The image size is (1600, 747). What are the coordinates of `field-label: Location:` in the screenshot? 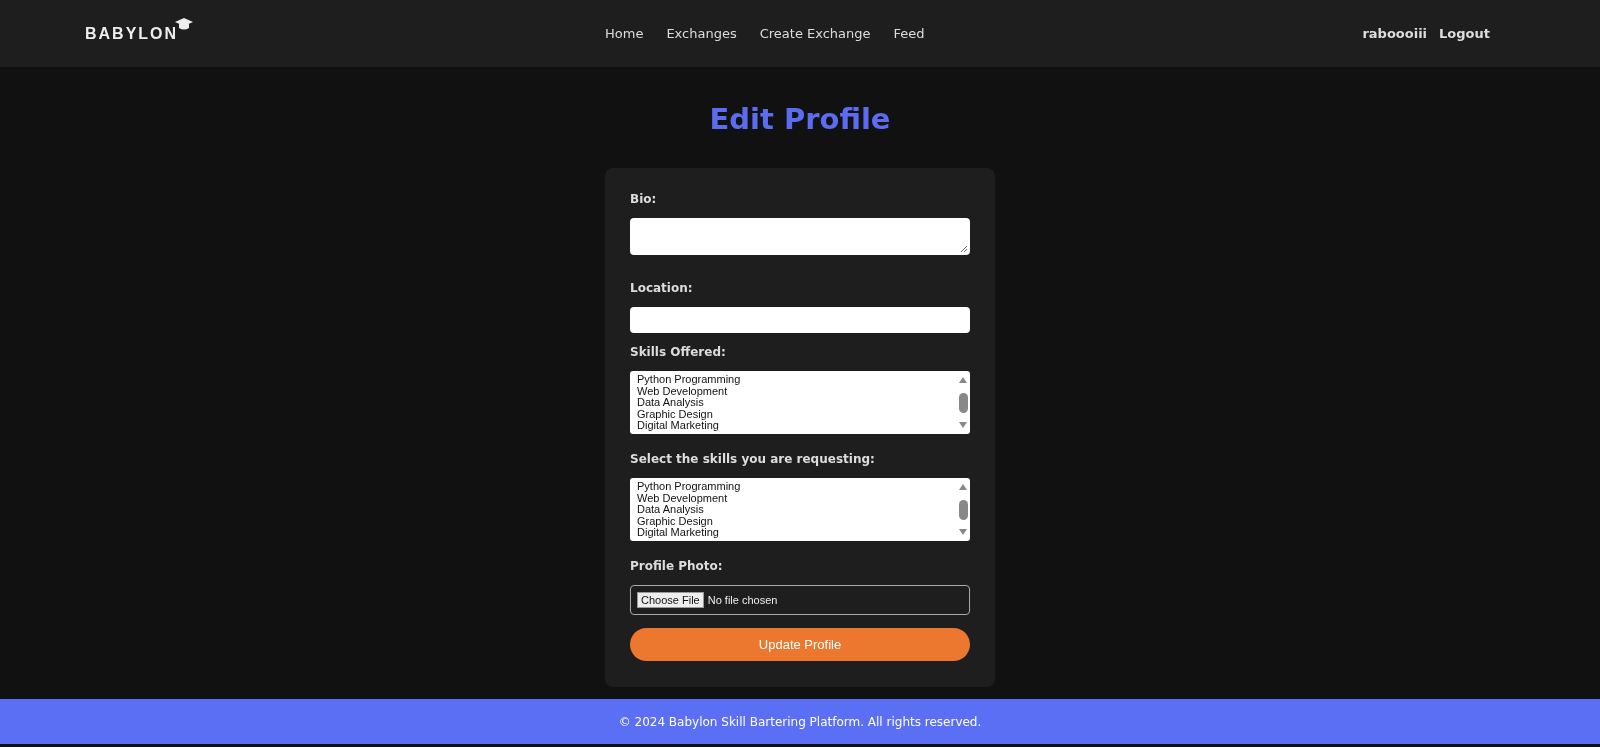 It's located at (662, 288).